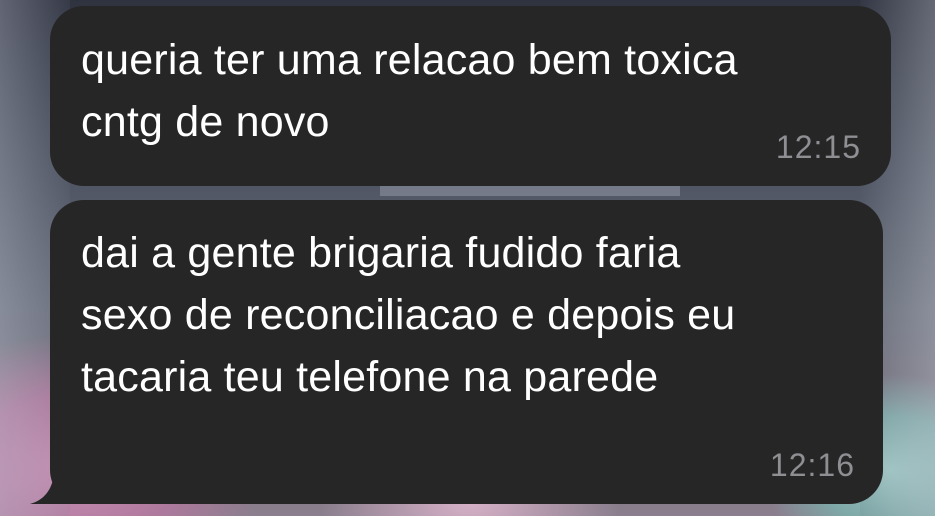  I want to click on message-timestamp: 12:16, so click(812, 465).